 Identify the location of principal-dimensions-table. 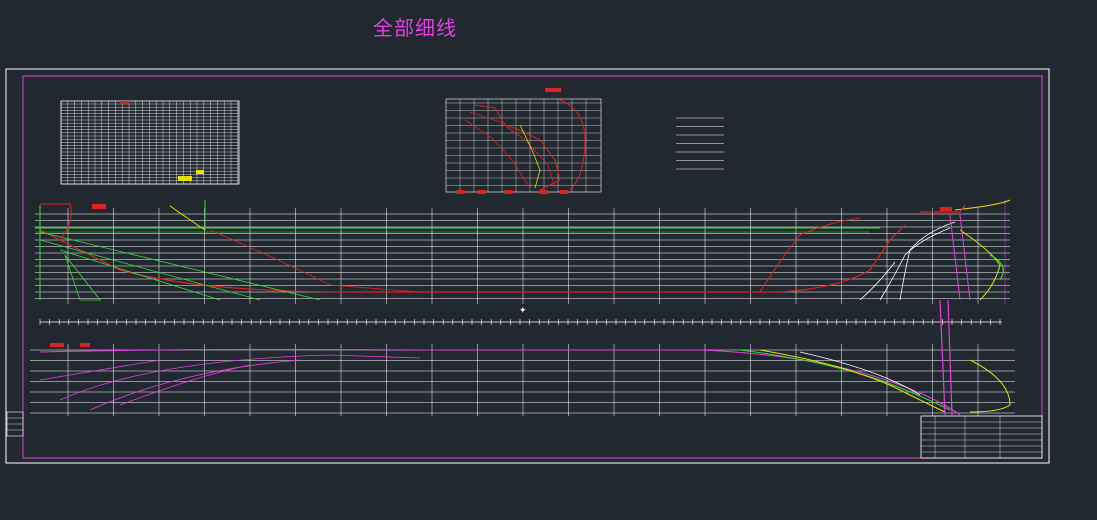
(700, 143).